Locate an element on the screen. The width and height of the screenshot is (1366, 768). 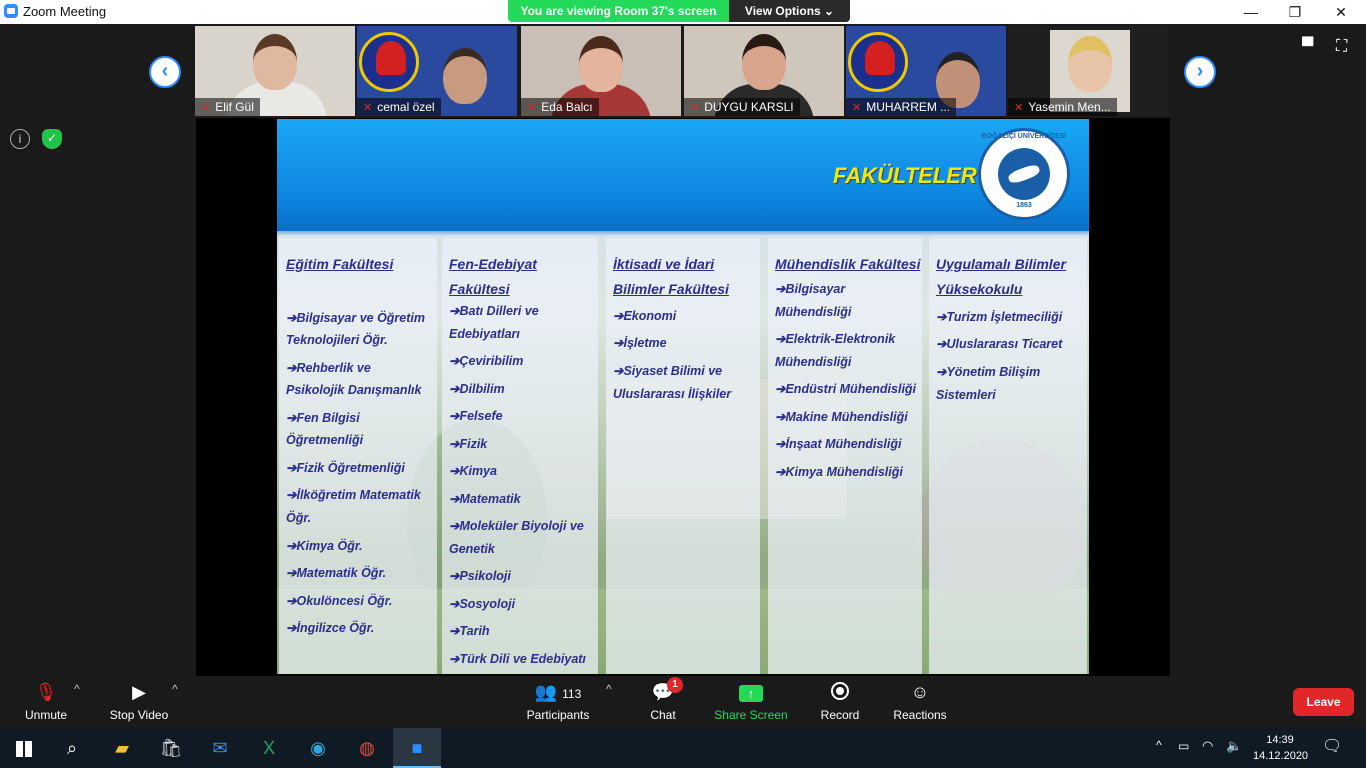
wifi-icon: ◠ is located at coordinates (1207, 746).